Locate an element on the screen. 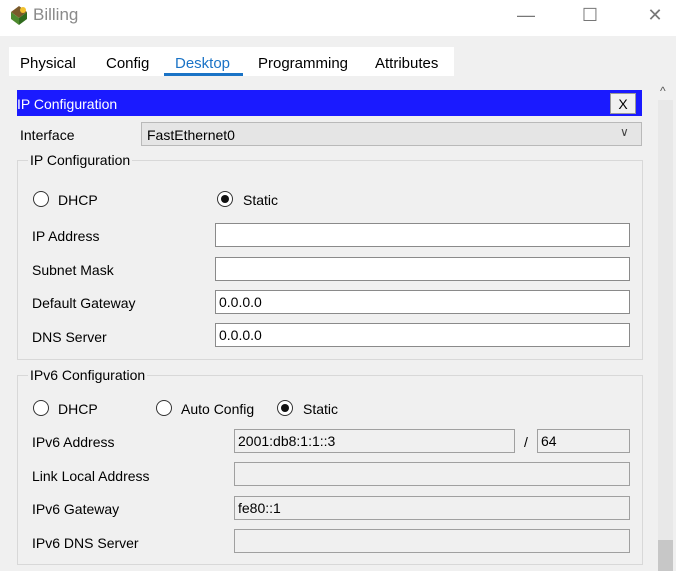 This screenshot has width=676, height=571. scrollbar-track is located at coordinates (665, 324).